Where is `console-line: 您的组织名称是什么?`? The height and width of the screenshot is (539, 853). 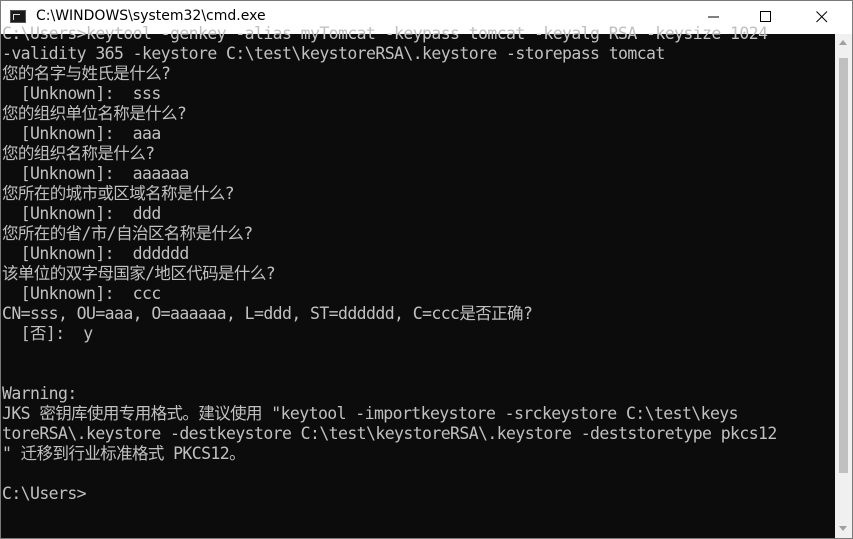 console-line: 您的组织名称是什么? is located at coordinates (78, 153).